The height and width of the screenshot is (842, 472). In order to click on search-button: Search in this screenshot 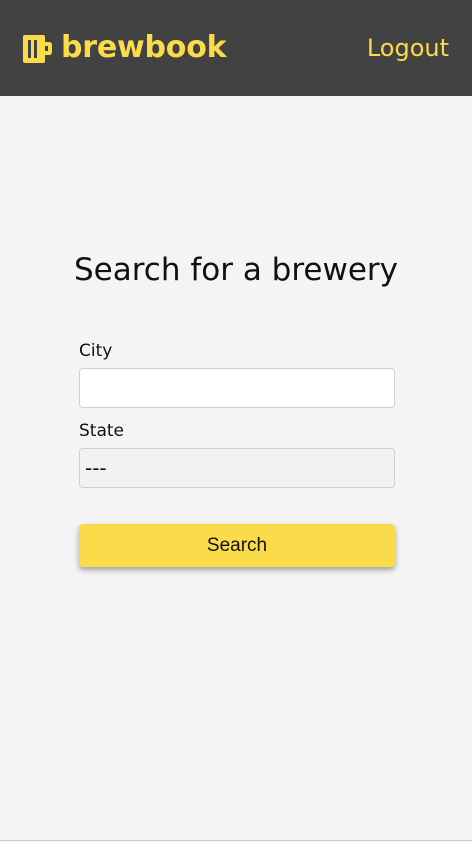, I will do `click(237, 545)`.